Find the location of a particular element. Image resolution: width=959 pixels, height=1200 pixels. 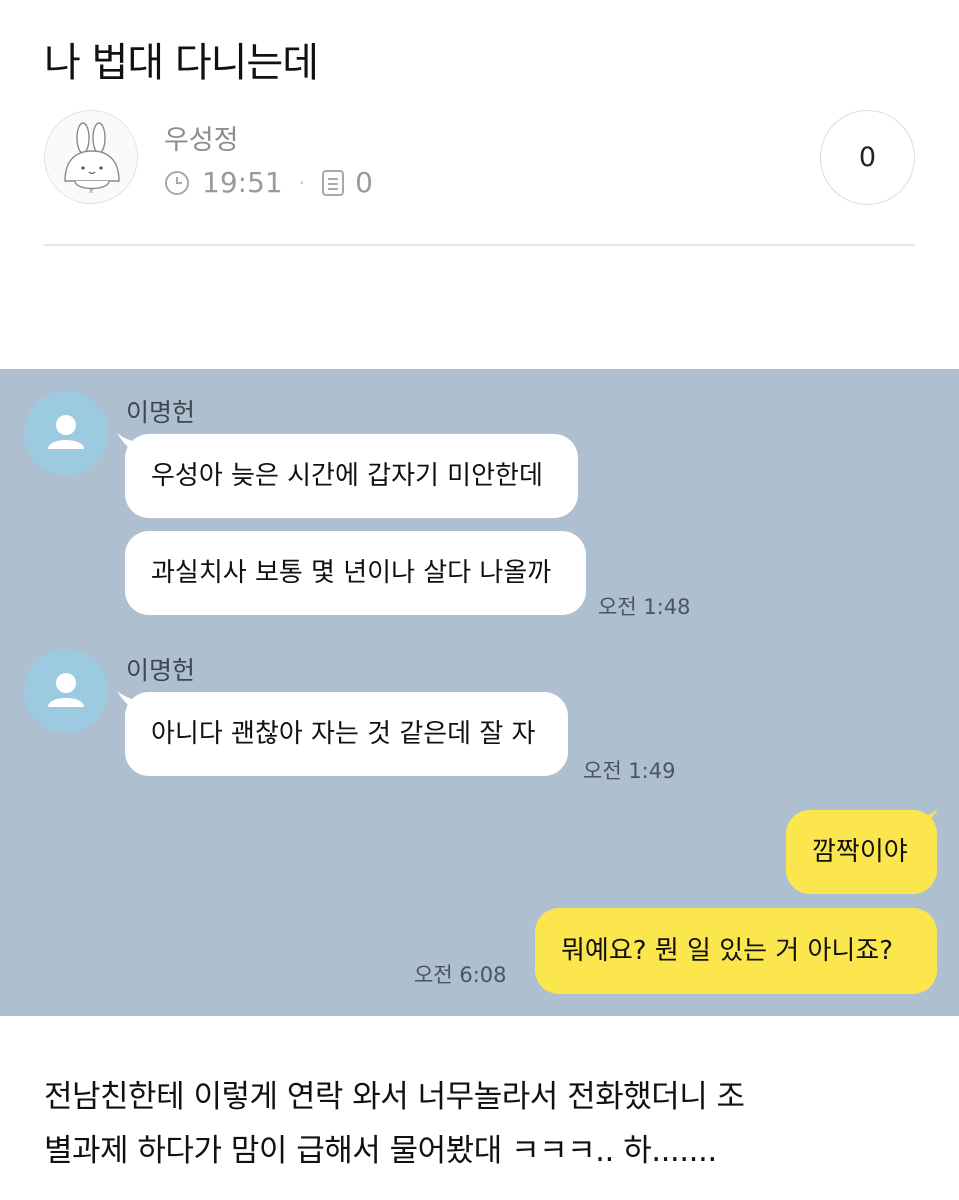

message-time: 오전 6:08 is located at coordinates (460, 975).